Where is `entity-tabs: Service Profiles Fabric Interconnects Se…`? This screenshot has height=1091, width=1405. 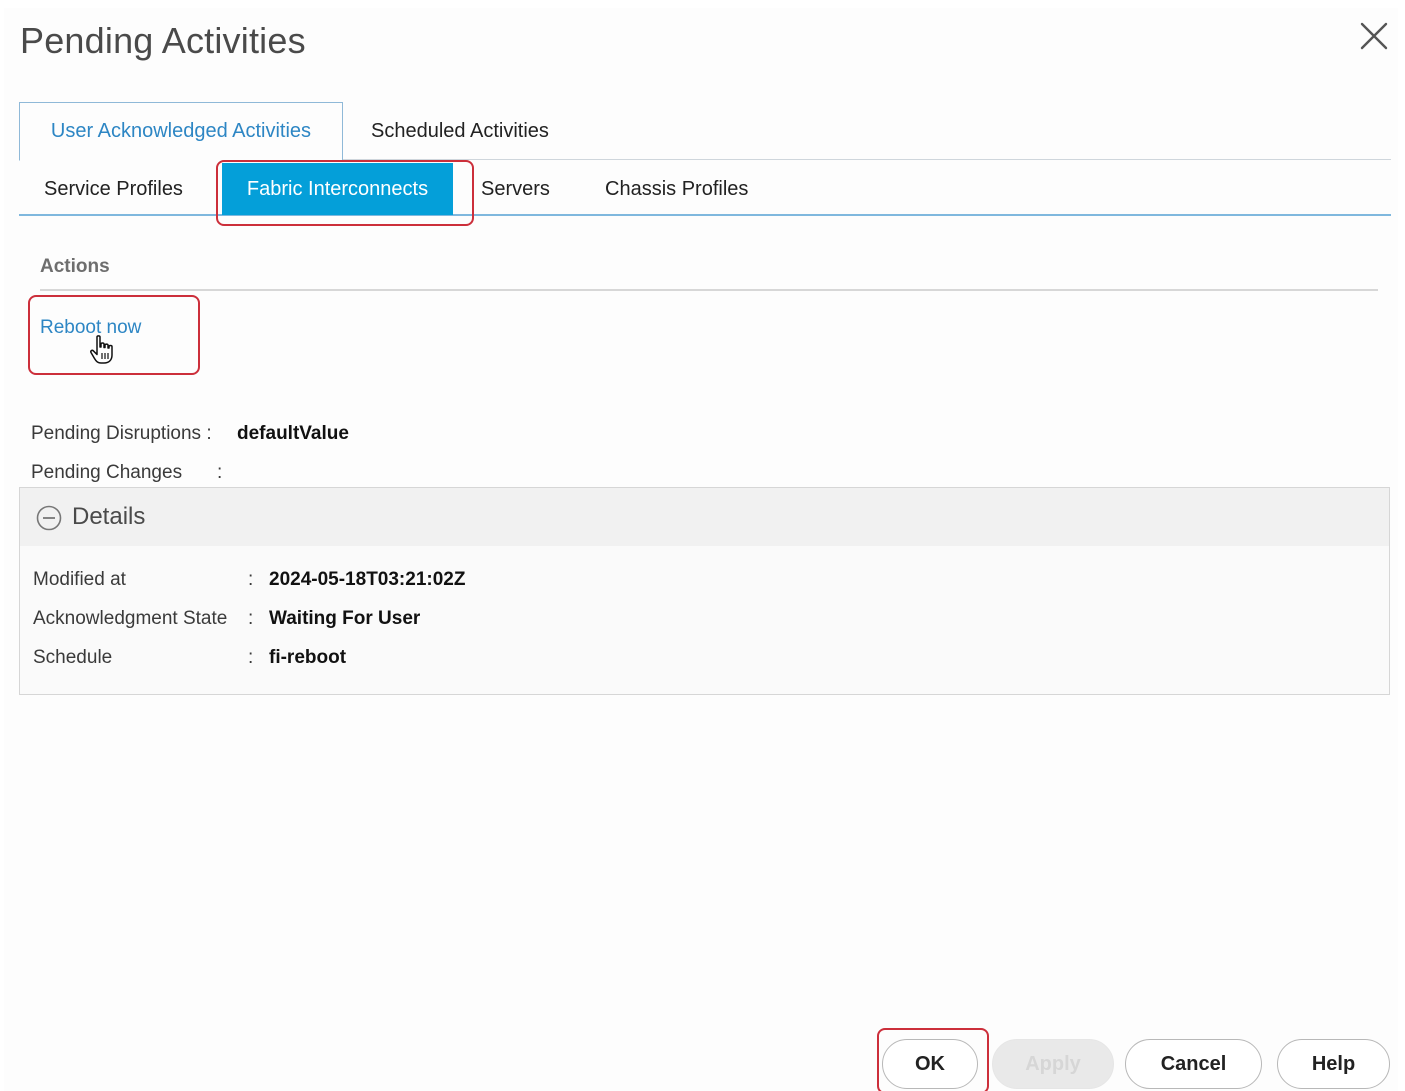 entity-tabs: Service Profiles Fabric Interconnects Se… is located at coordinates (705, 188).